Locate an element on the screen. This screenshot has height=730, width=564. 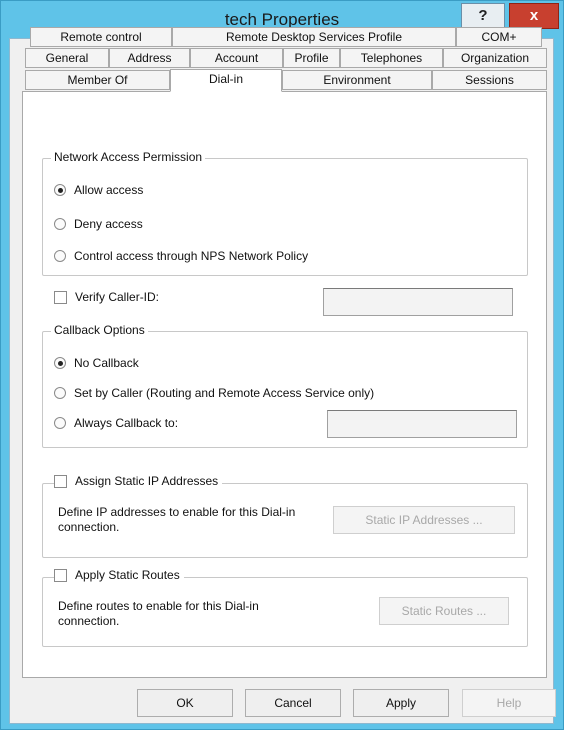
verify-caller-id-checkbox: Verify Caller-ID: is located at coordinates (106, 297).